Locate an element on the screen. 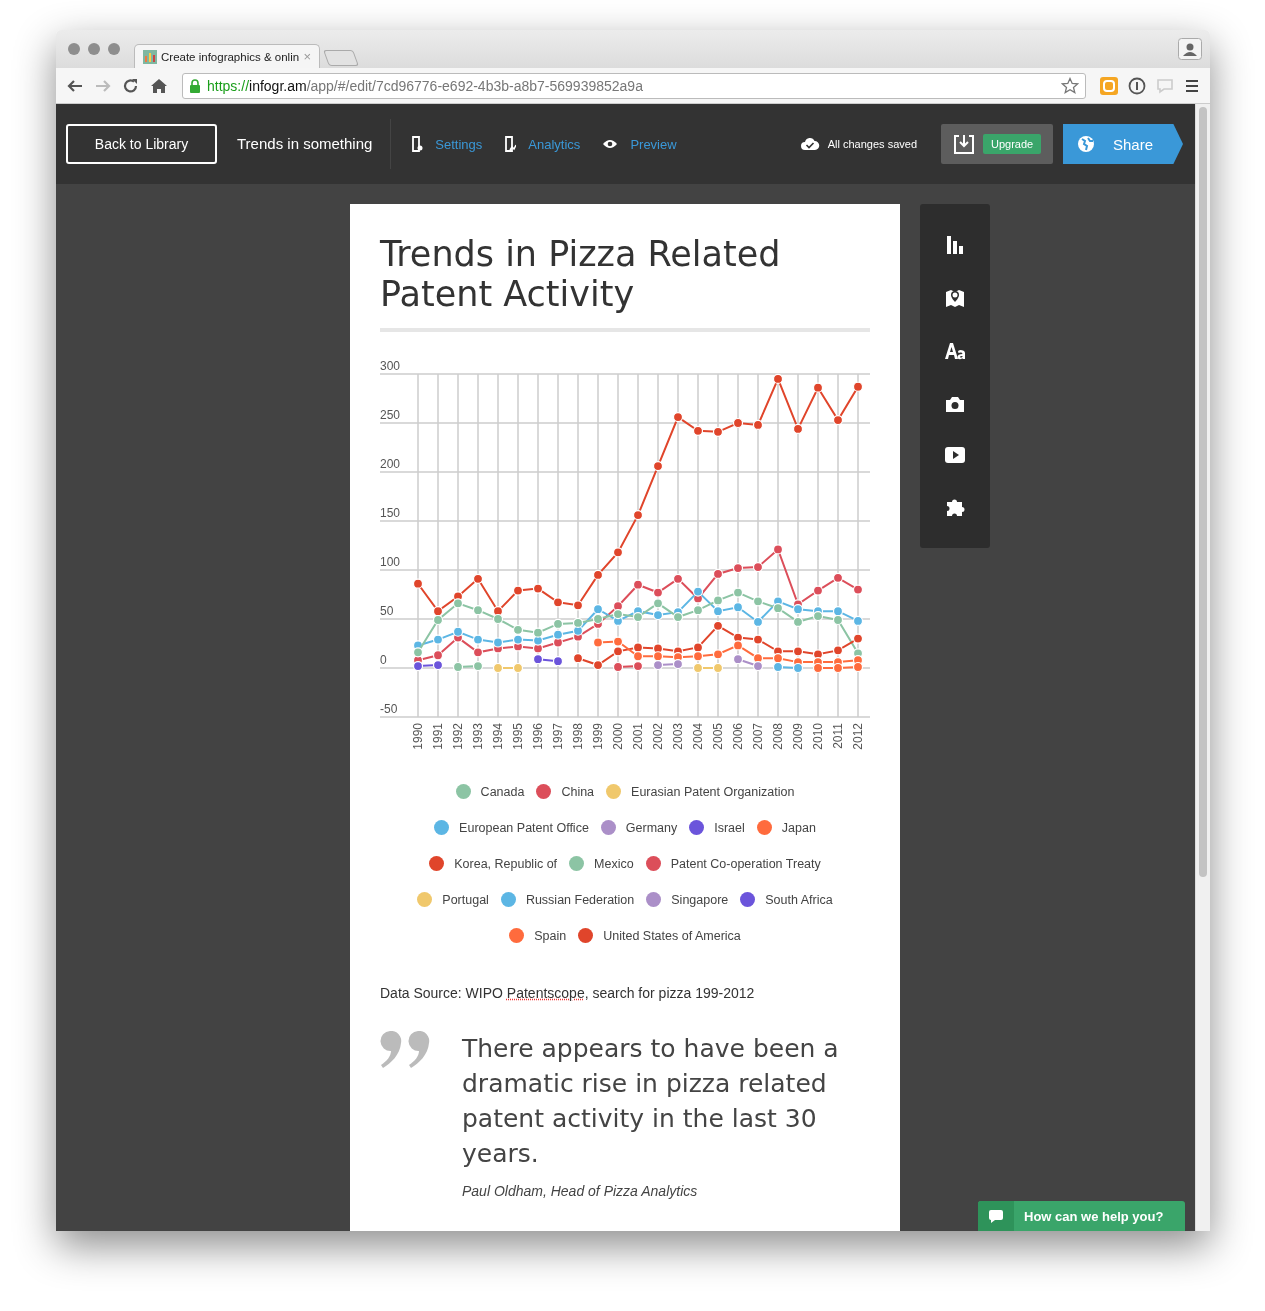 The image size is (1265, 1311). y-tick-label: -50 is located at coordinates (389, 709).